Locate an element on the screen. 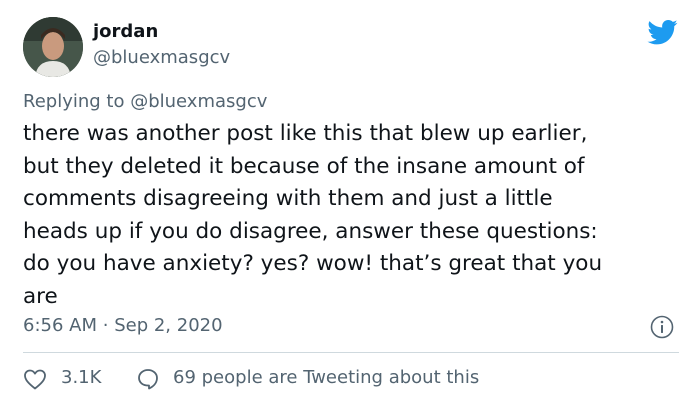 The height and width of the screenshot is (406, 700). tweet-date: Sep 2, 2020 is located at coordinates (168, 325).